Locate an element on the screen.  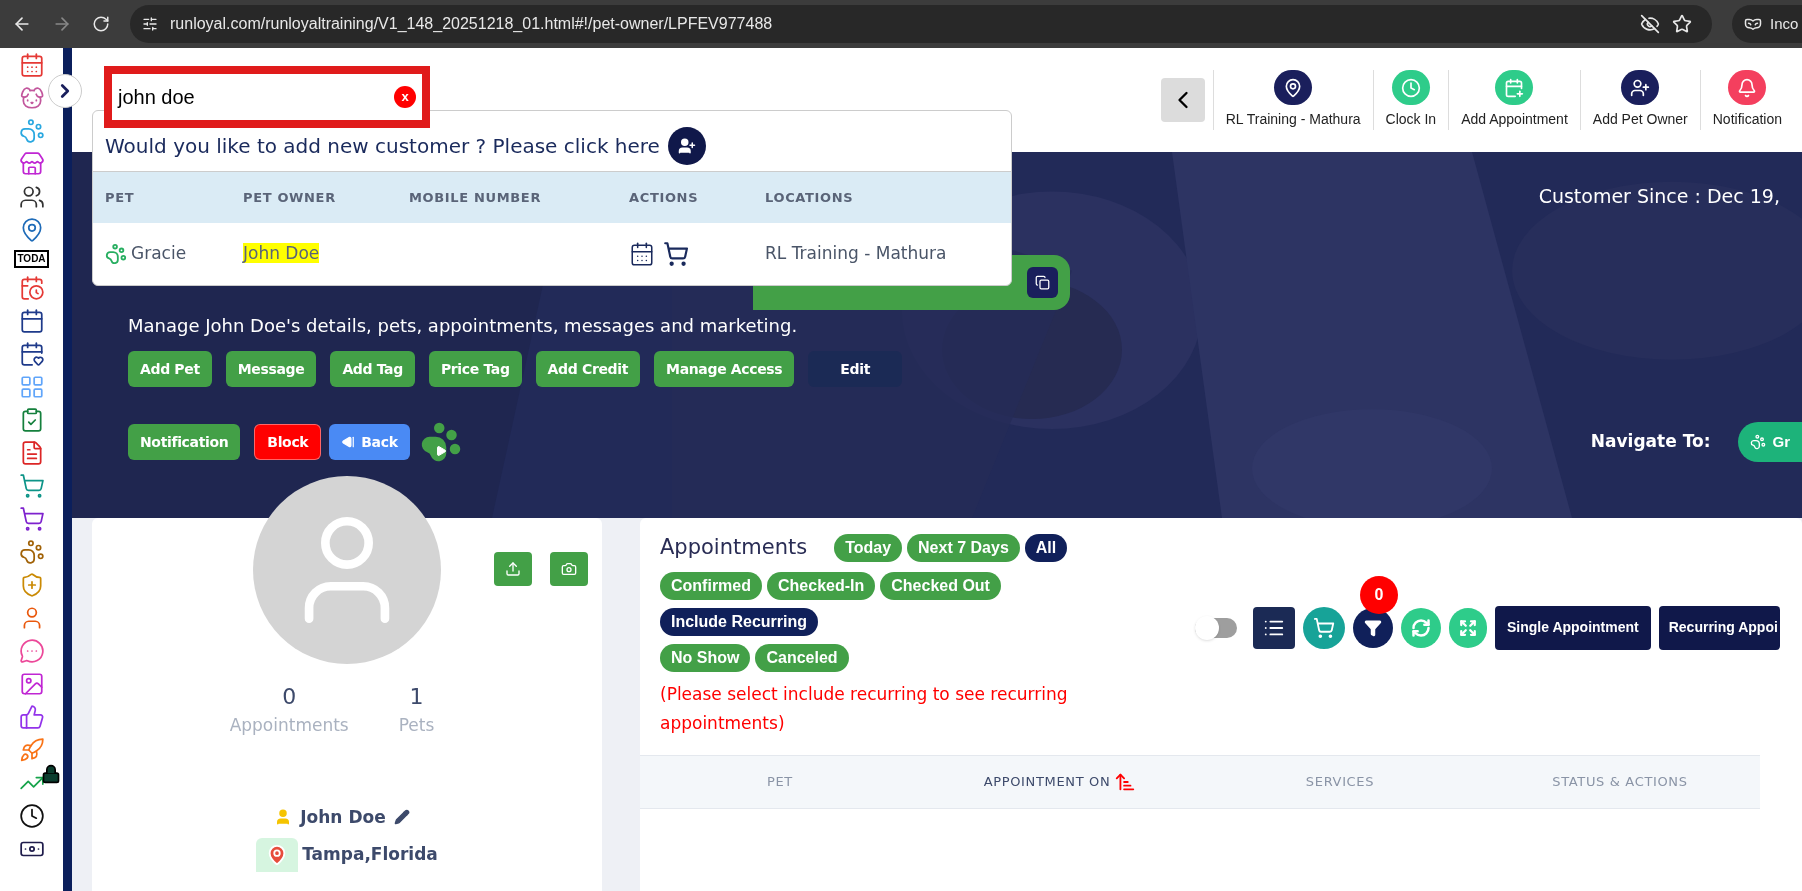
action-button: Notification is located at coordinates (184, 442).